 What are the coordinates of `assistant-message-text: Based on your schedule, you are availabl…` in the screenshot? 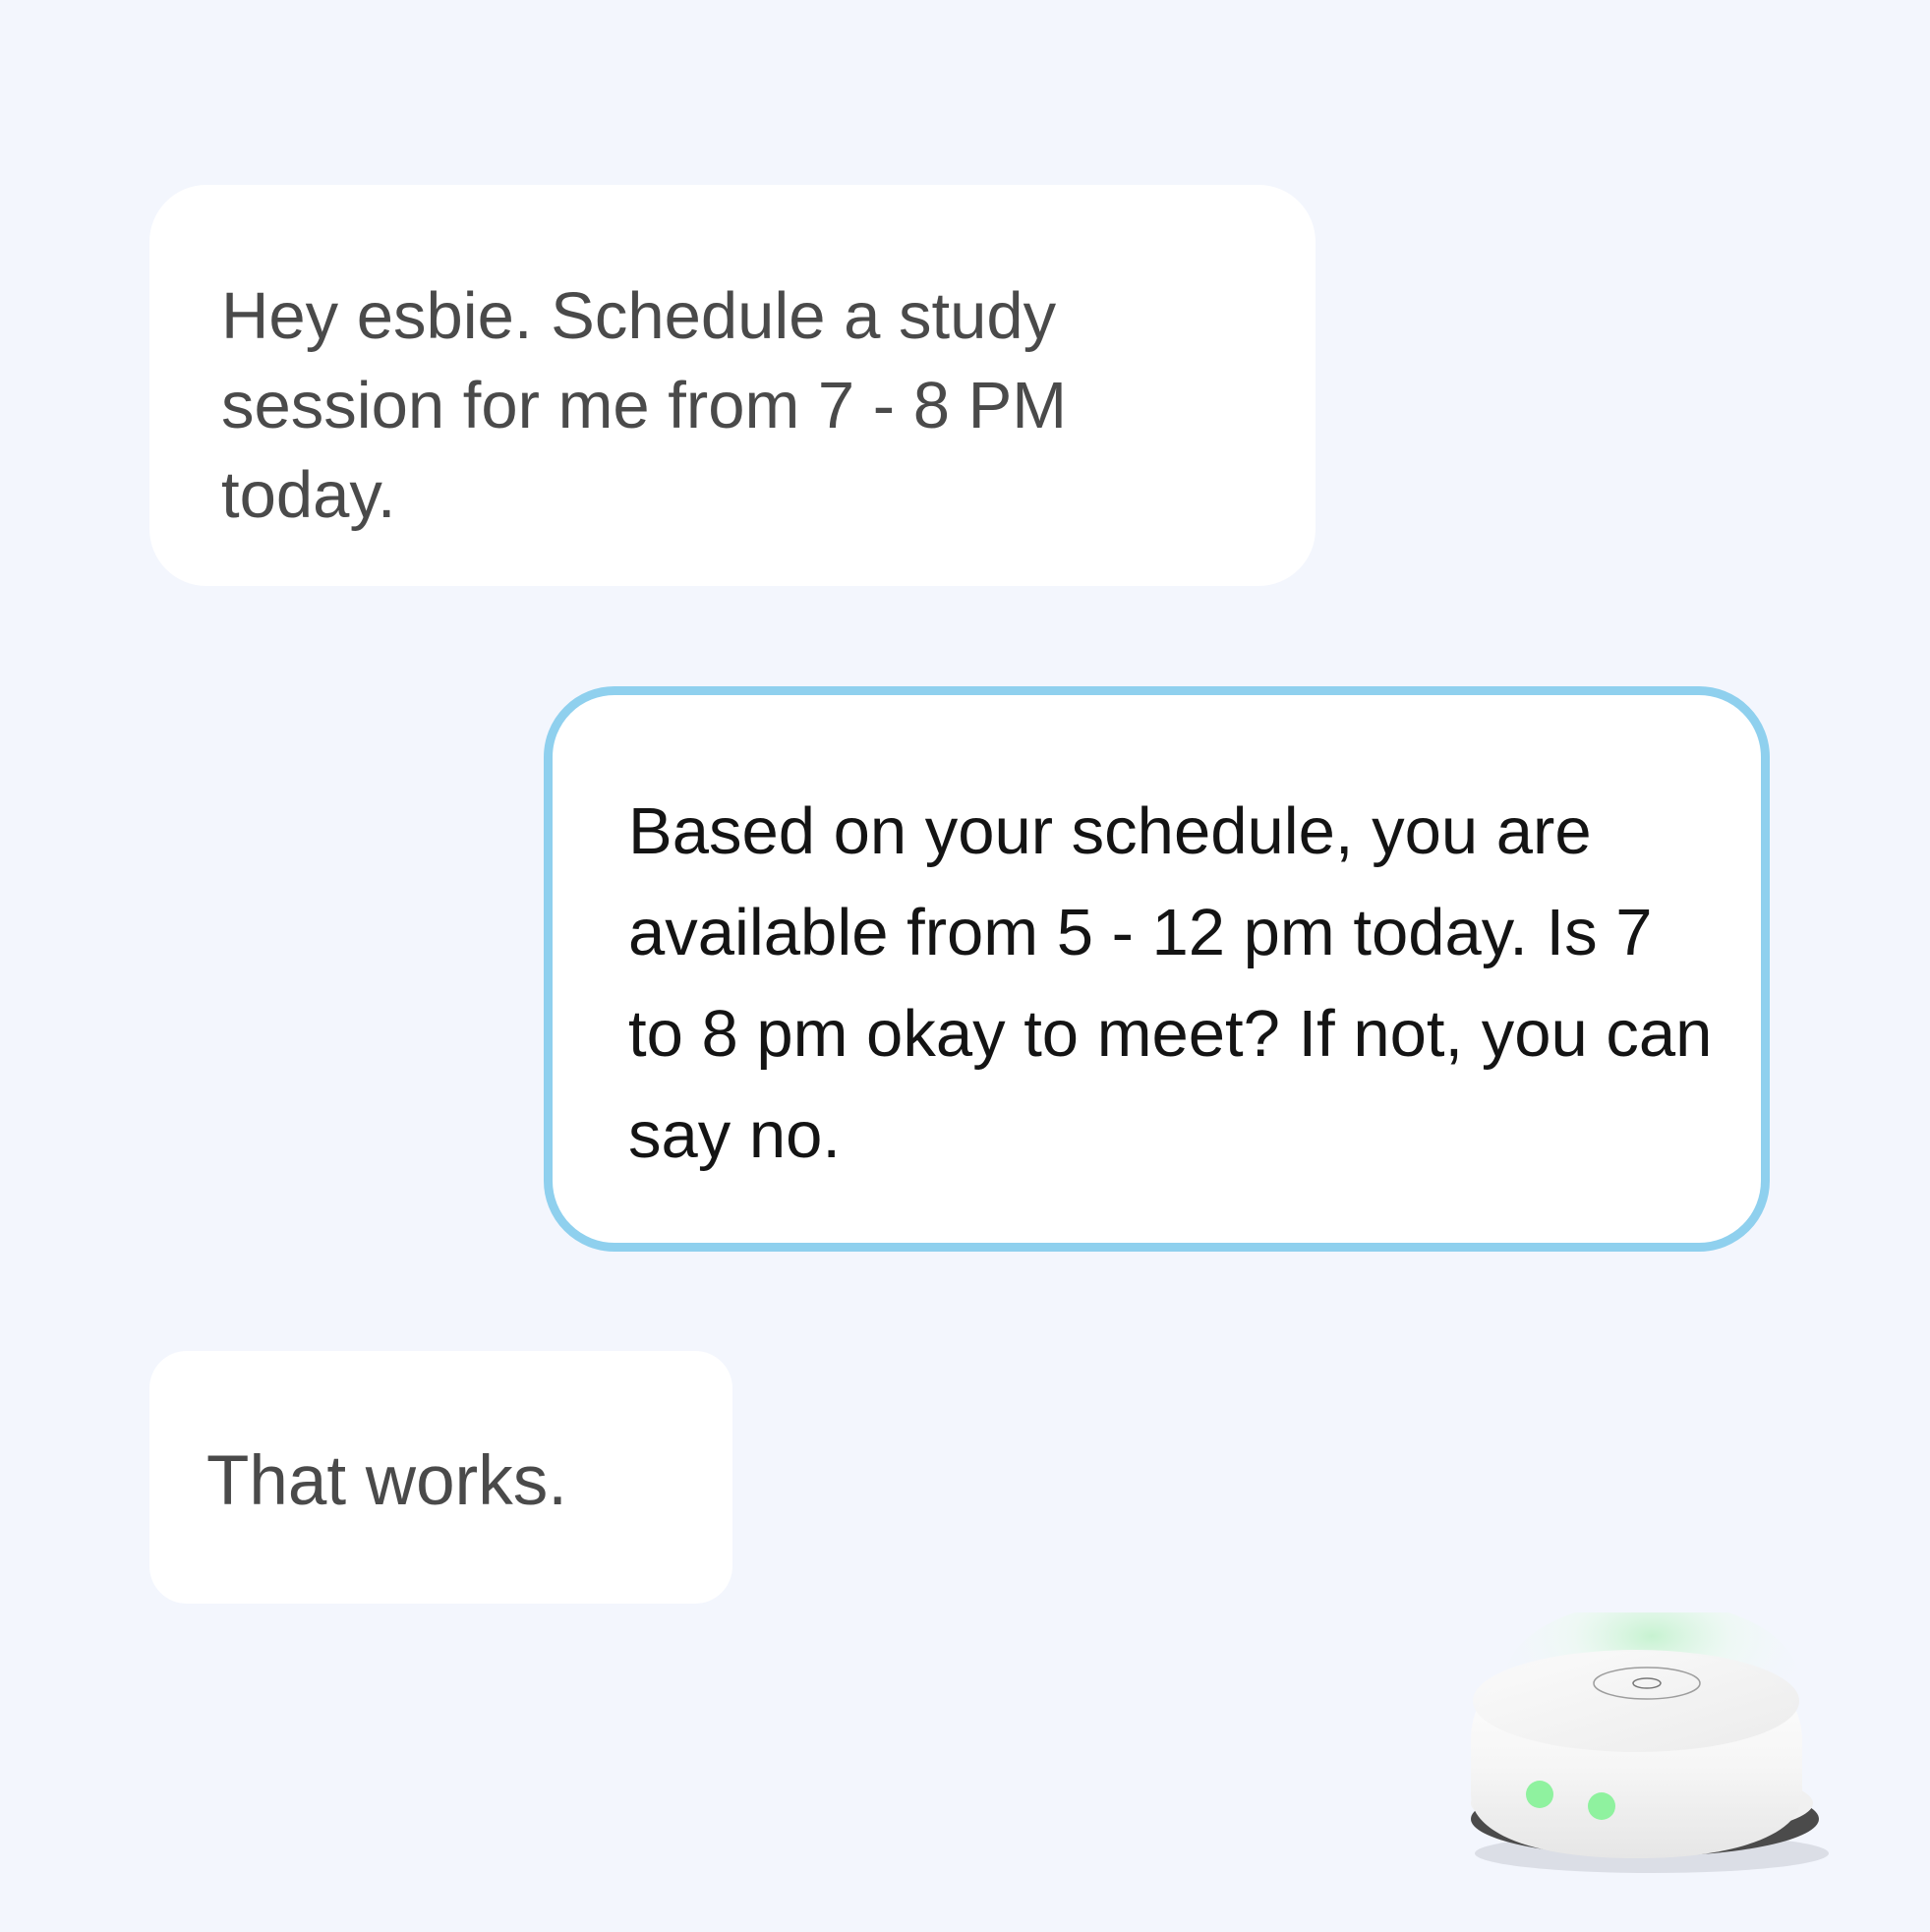 It's located at (1170, 983).